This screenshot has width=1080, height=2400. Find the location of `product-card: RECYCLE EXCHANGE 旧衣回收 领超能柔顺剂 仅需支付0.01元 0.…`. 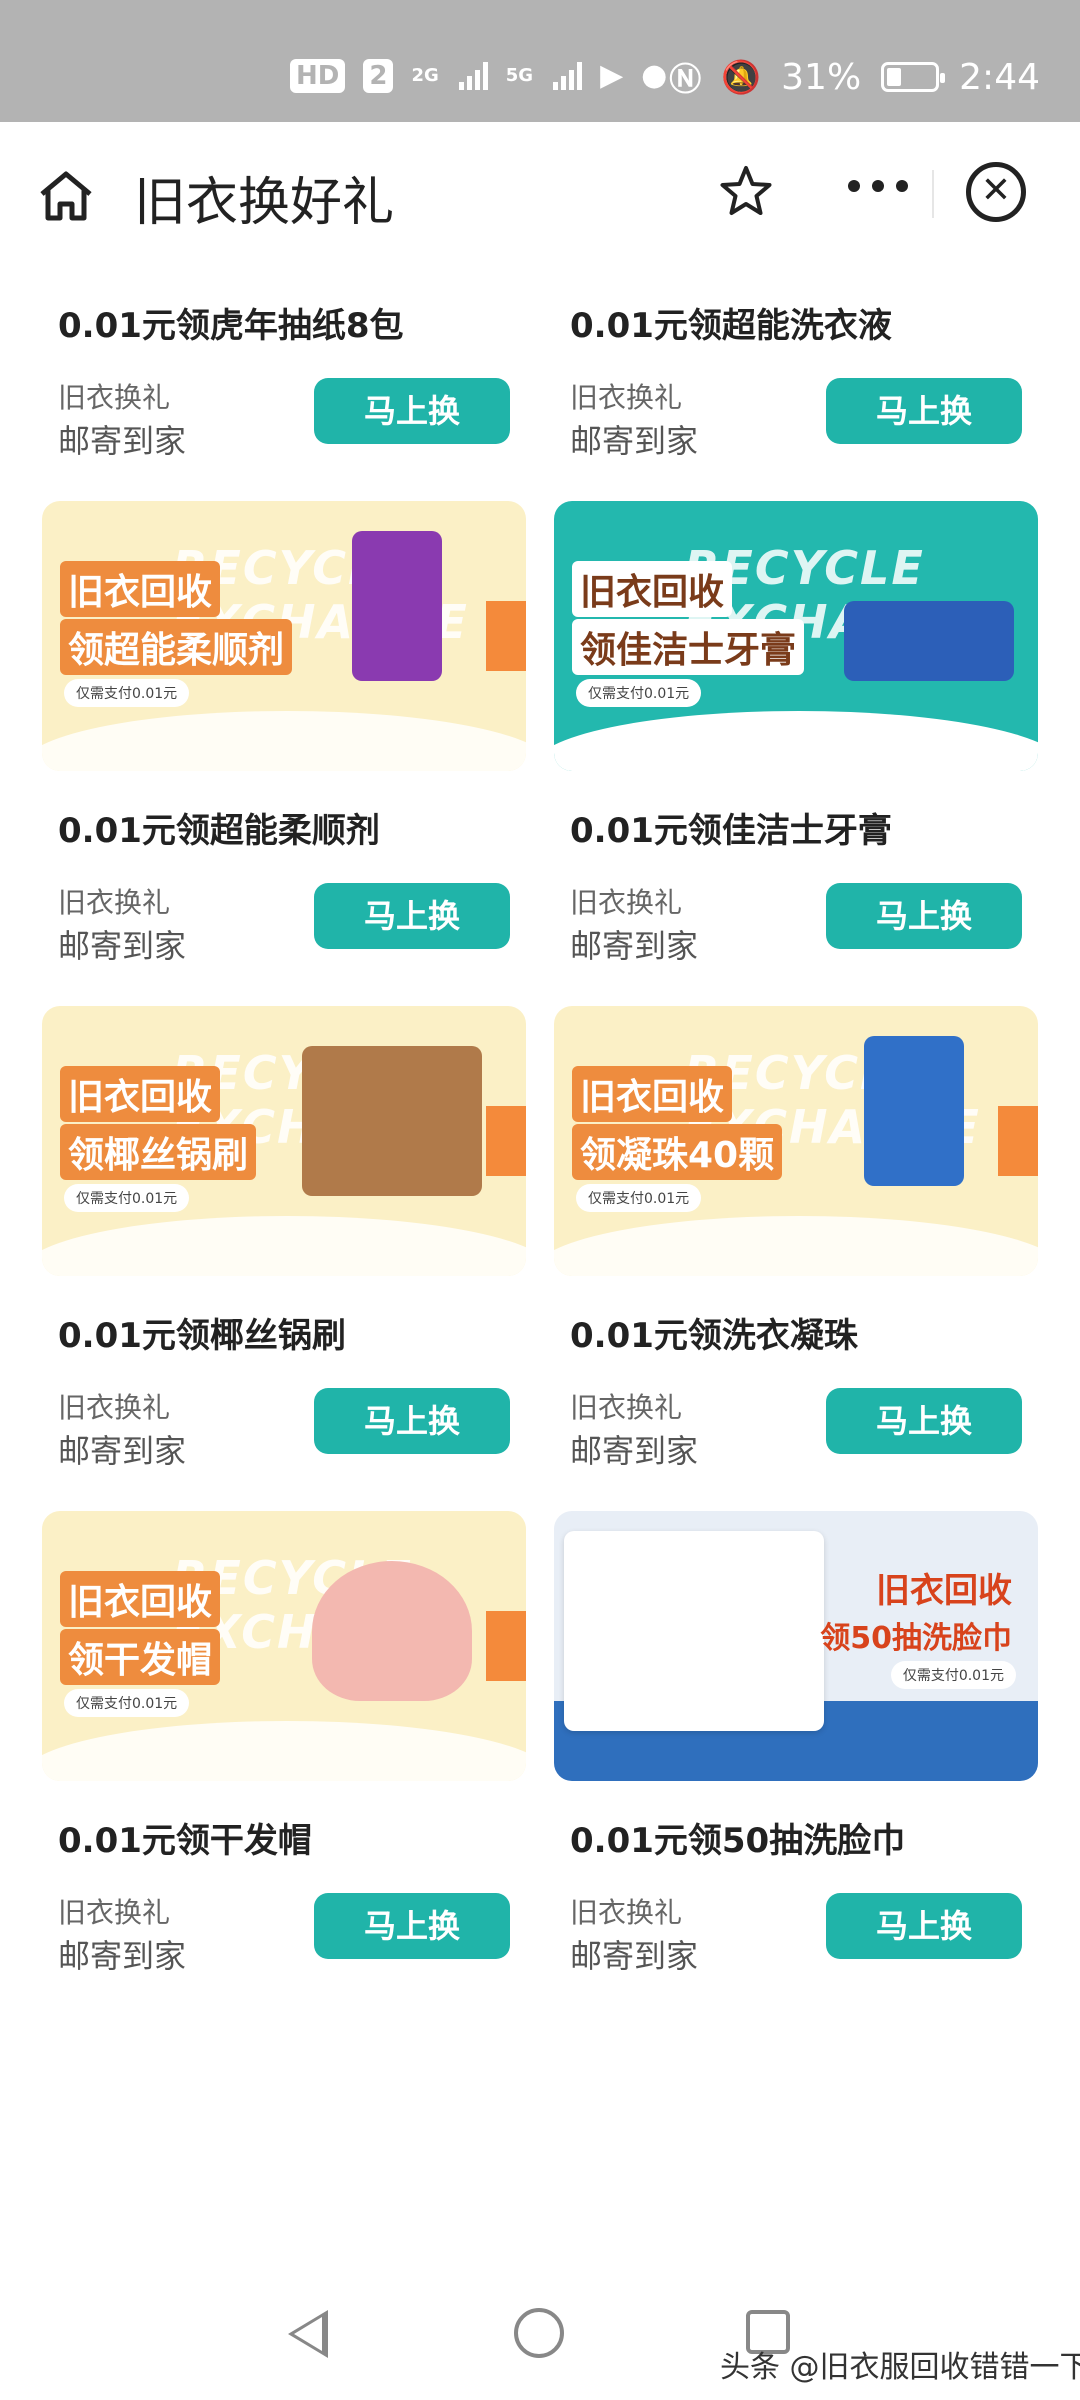

product-card: RECYCLE EXCHANGE 旧衣回收 领超能柔顺剂 仅需支付0.01元 0.… is located at coordinates (284, 741).